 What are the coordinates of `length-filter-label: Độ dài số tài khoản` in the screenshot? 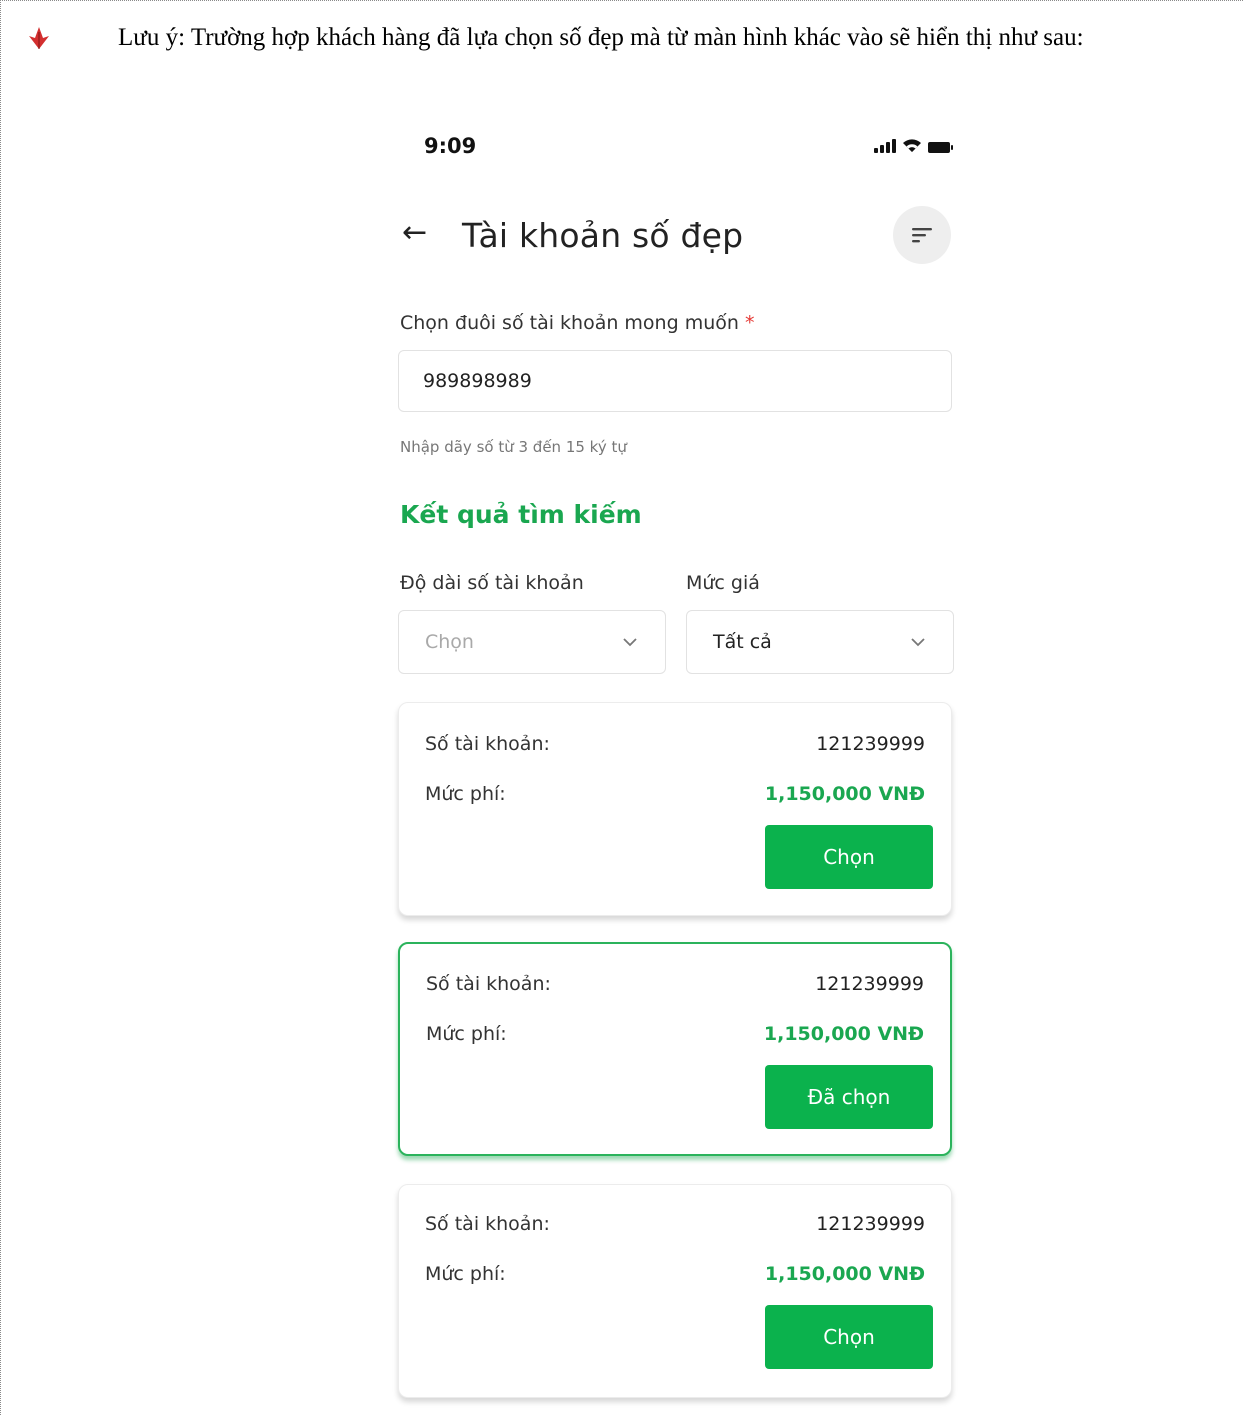 It's located at (492, 583).